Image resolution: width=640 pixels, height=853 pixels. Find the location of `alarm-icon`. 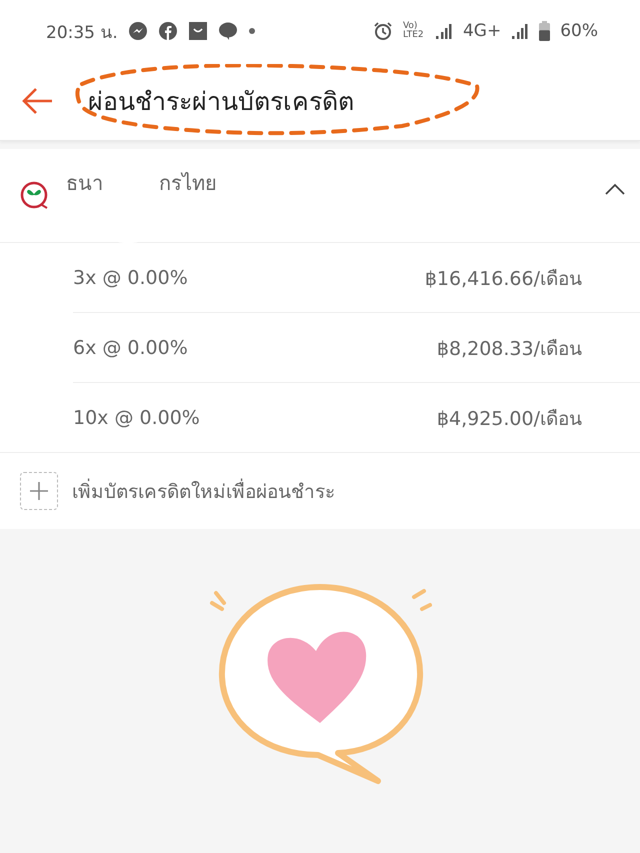

alarm-icon is located at coordinates (382, 31).